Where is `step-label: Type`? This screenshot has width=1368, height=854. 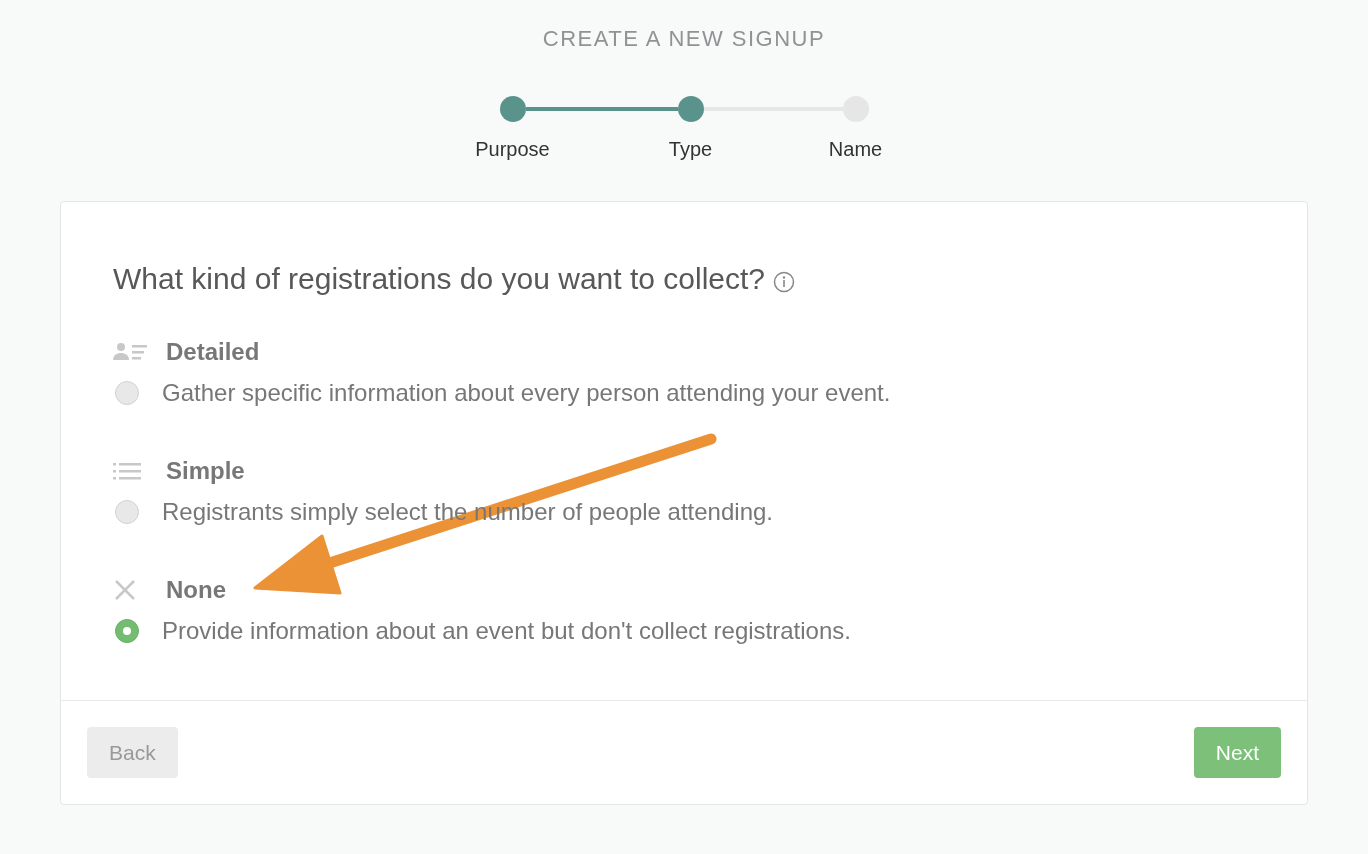
step-label: Type is located at coordinates (690, 149).